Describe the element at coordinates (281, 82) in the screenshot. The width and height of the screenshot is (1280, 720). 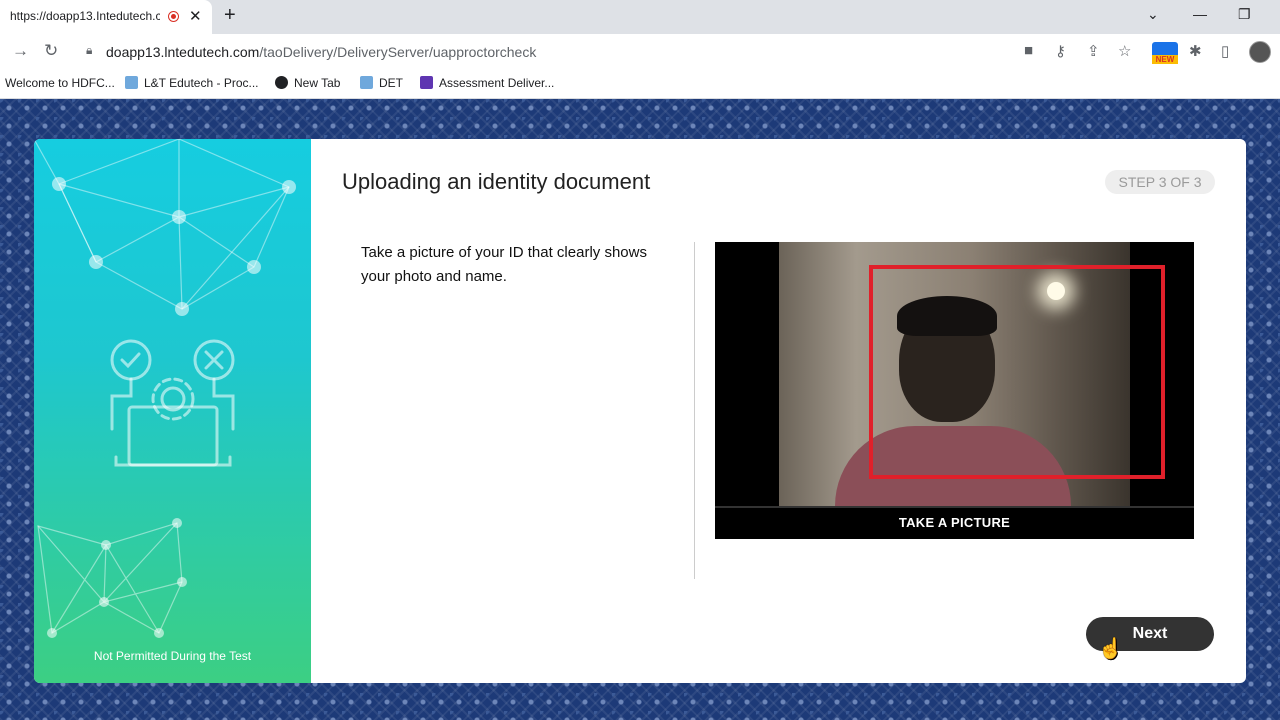
I see `globe-icon` at that location.